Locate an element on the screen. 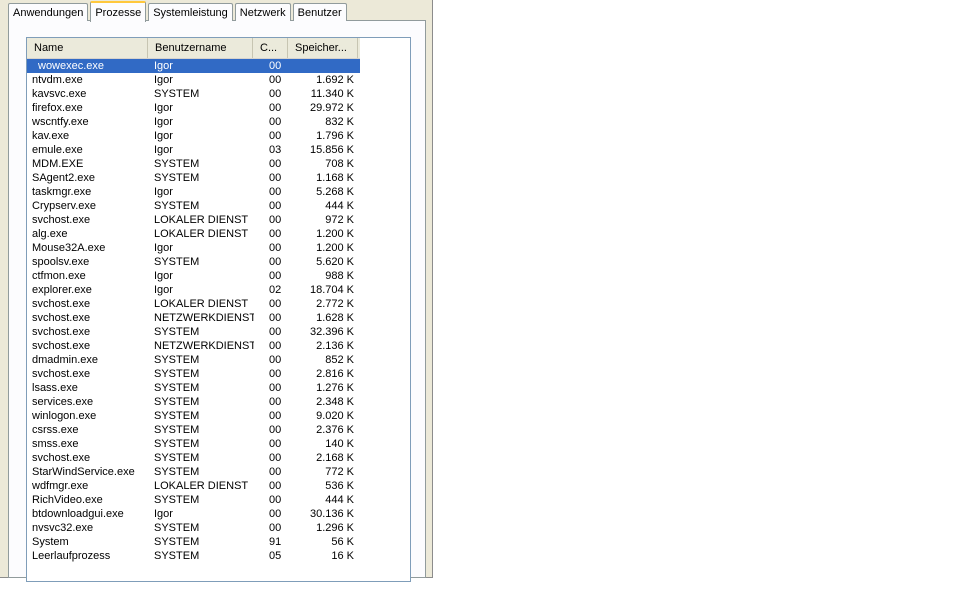  process-row: winlogon.exe SYSTEM 00 9.020 K is located at coordinates (193, 416).